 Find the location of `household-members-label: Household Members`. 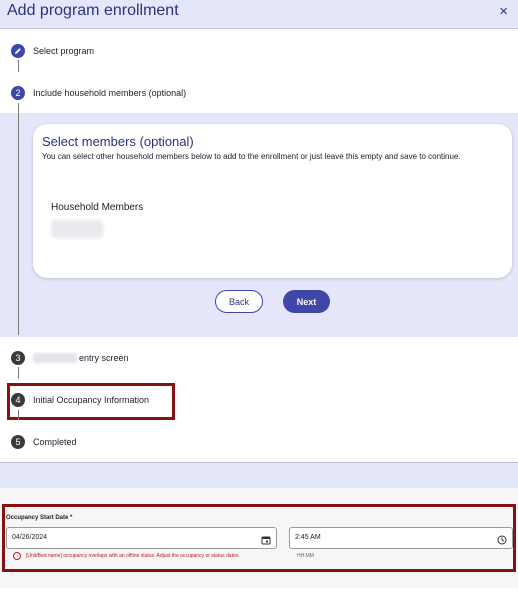

household-members-label: Household Members is located at coordinates (97, 207).